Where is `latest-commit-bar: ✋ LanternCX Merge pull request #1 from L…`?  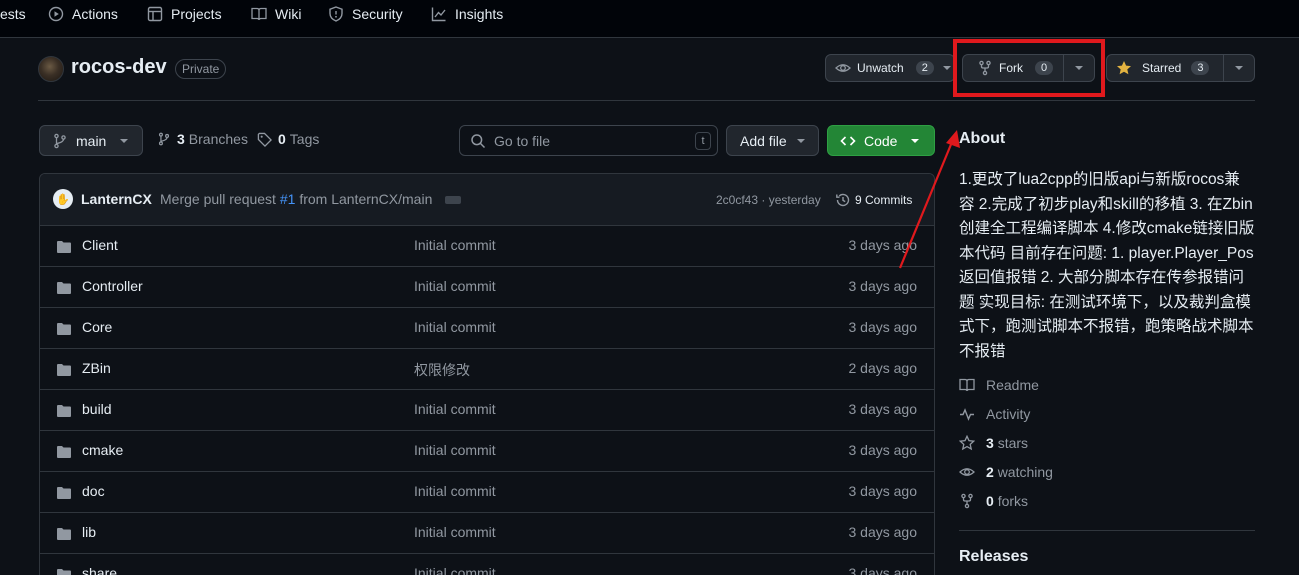
latest-commit-bar: ✋ LanternCX Merge pull request #1 from L… is located at coordinates (487, 200).